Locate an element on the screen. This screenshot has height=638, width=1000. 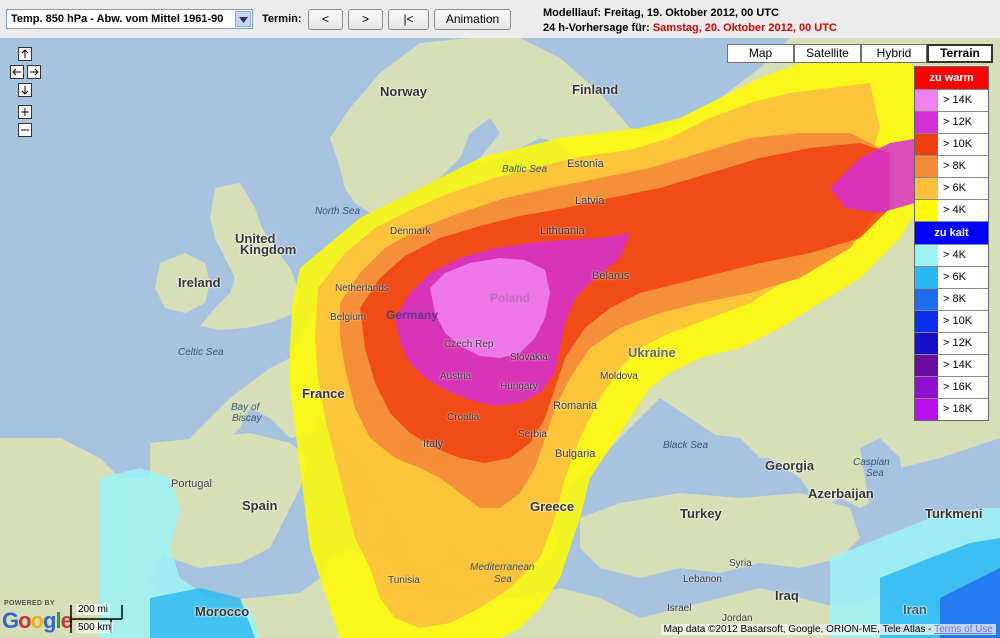
maptype-map-button: Map is located at coordinates (760, 53).